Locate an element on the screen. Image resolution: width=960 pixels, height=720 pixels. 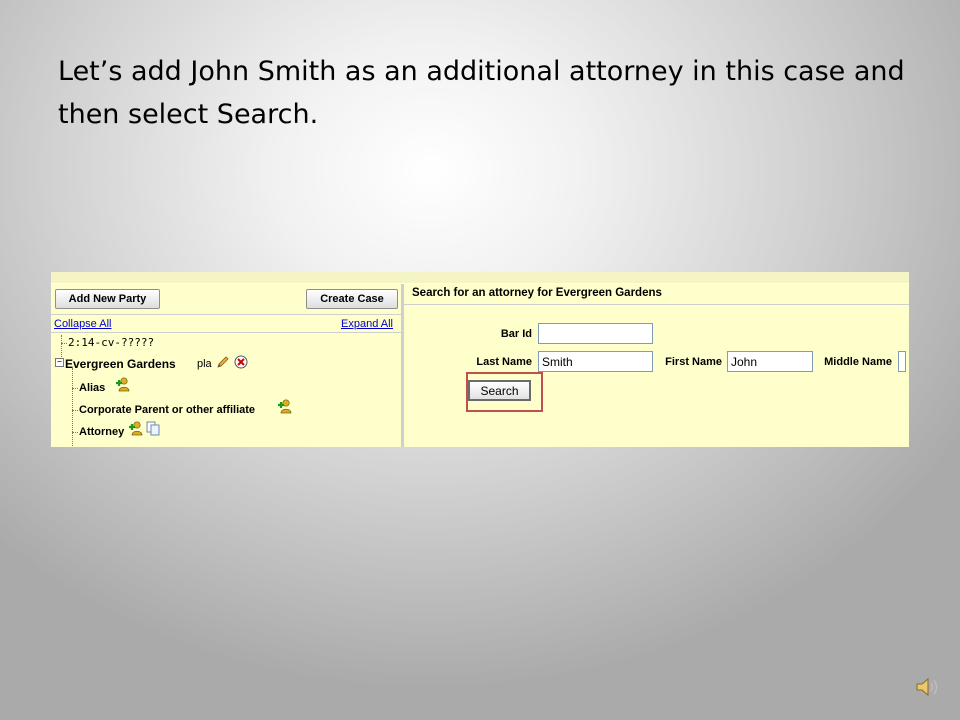
party-role: pla is located at coordinates (204, 364).